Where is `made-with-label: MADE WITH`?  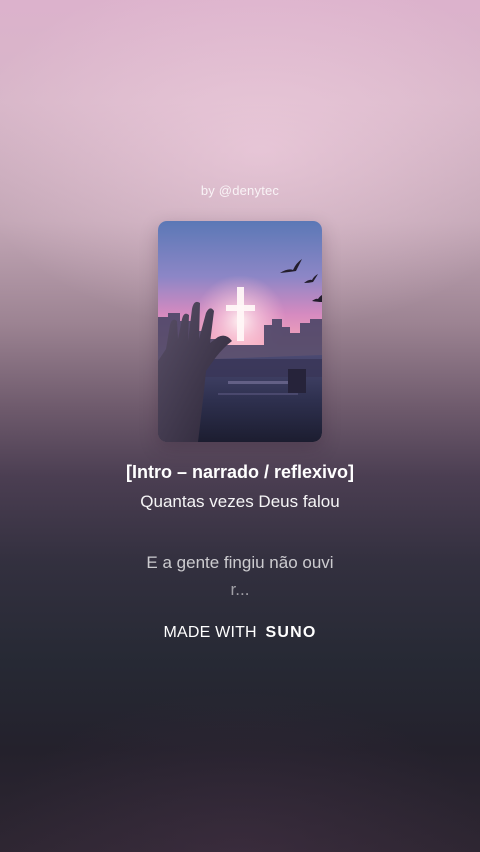 made-with-label: MADE WITH is located at coordinates (210, 632).